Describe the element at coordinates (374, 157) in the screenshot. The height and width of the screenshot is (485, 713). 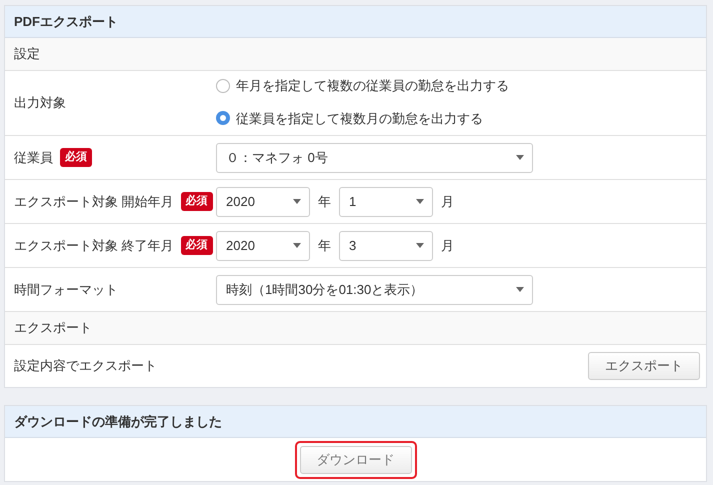
I see `dropdown: ０：マネフォ 0号` at that location.